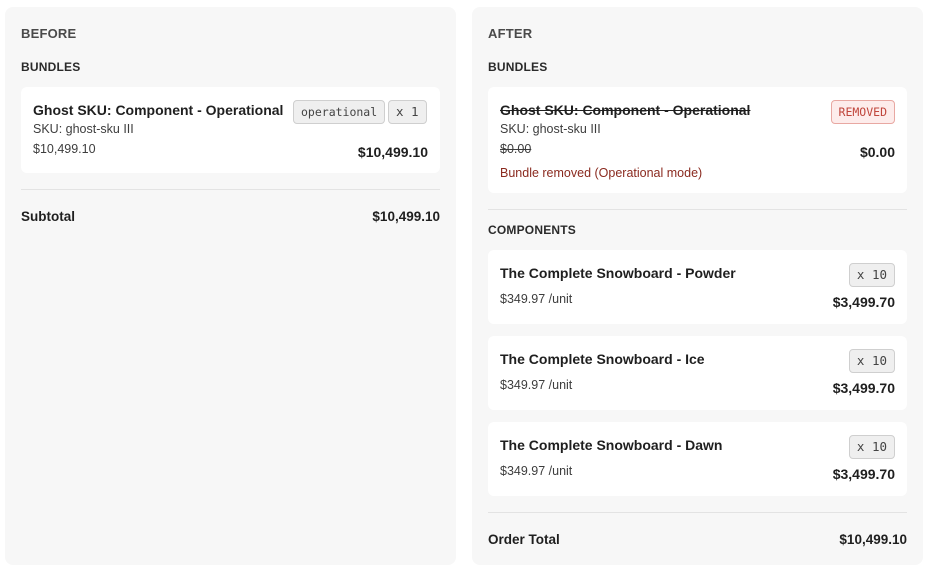 This screenshot has width=930, height=570. Describe the element at coordinates (392, 152) in the screenshot. I see `bundle-line-total: $10,499.10` at that location.